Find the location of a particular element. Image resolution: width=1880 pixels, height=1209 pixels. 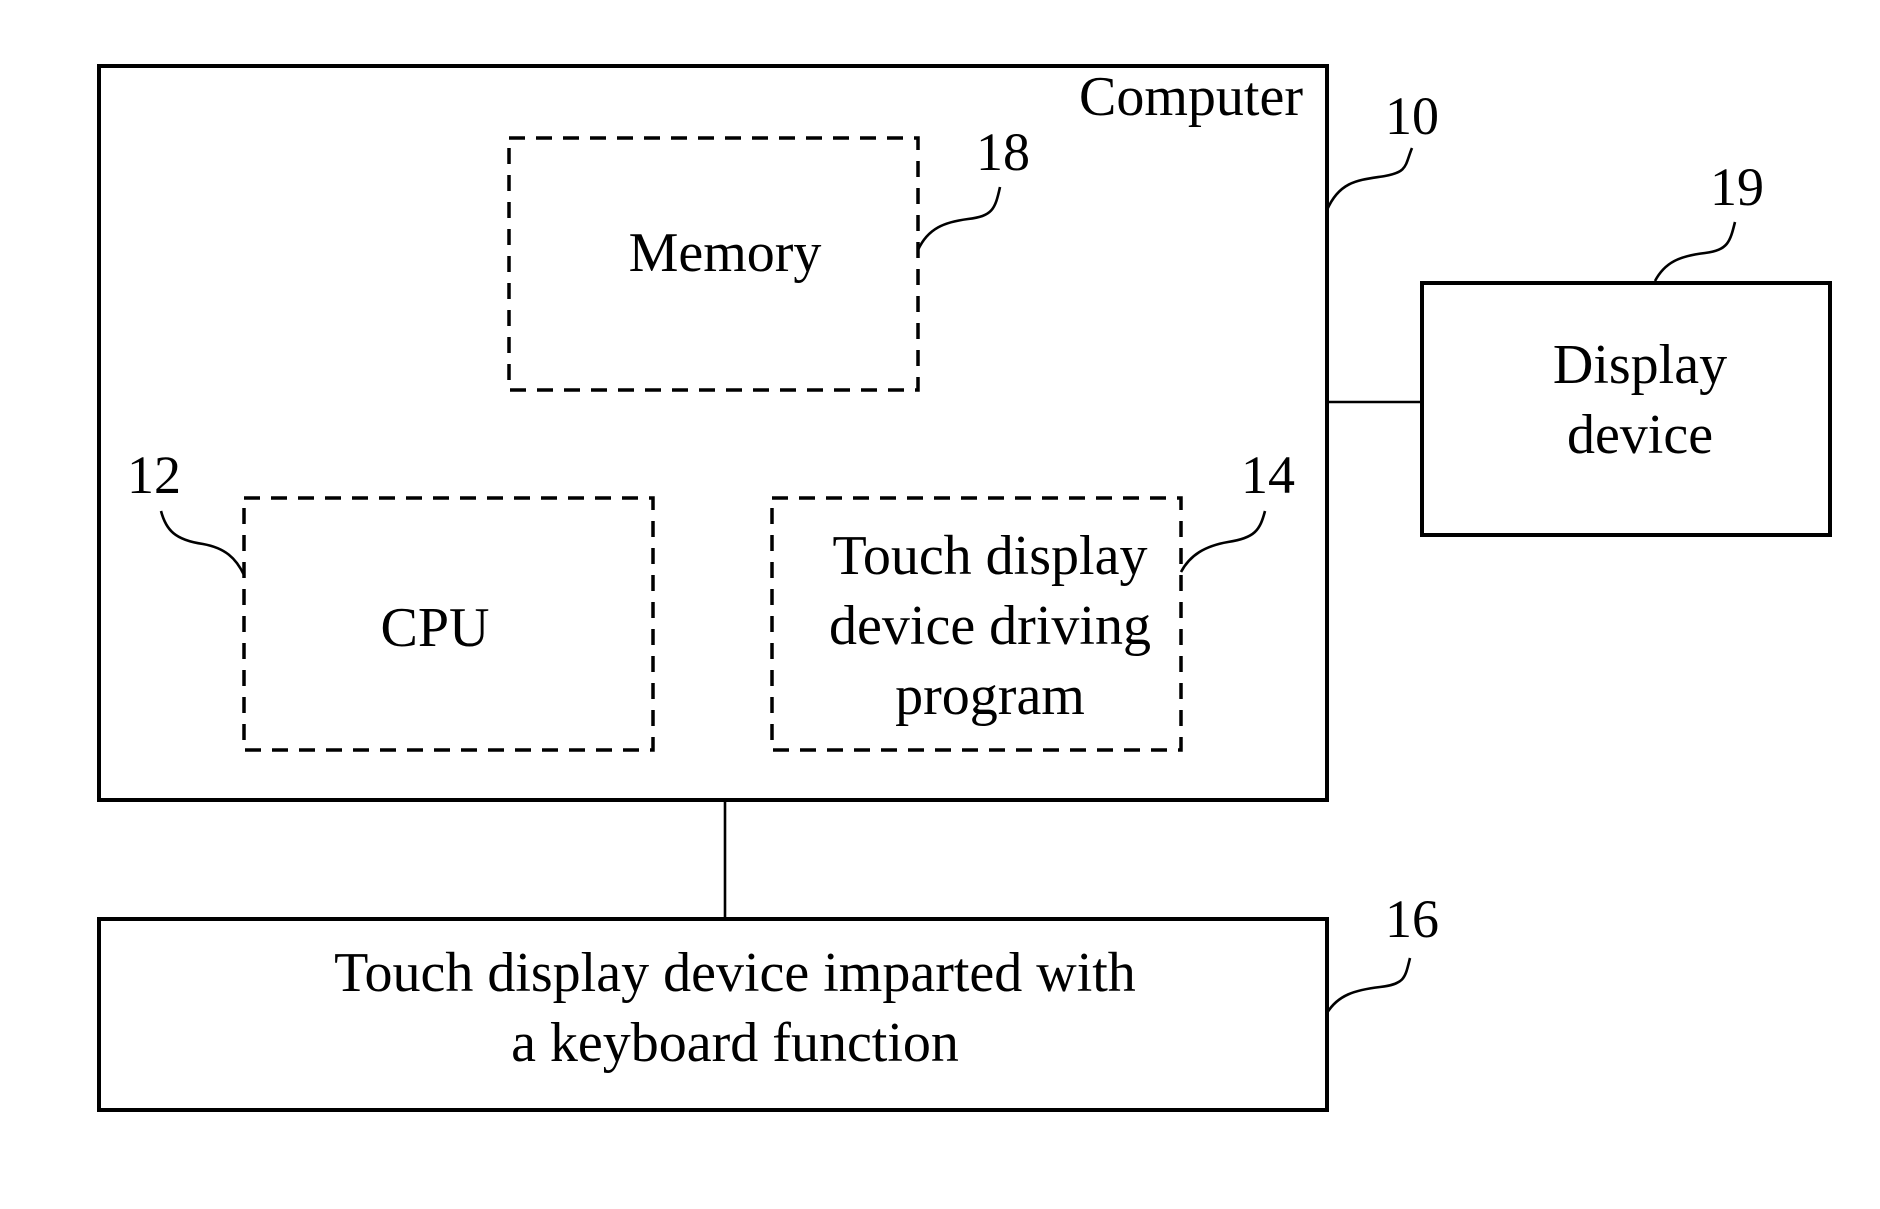

cpu-box: 12 CPU is located at coordinates (448, 624).